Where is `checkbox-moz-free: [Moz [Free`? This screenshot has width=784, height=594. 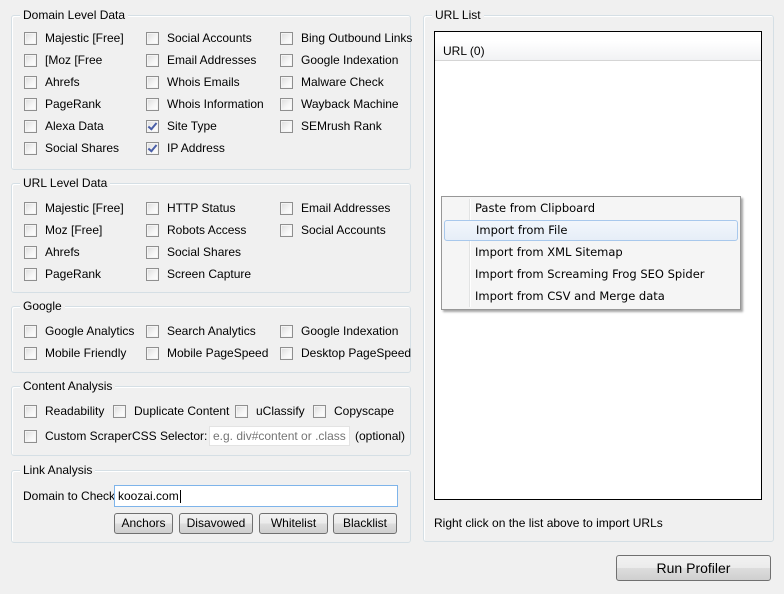
checkbox-moz-free: [Moz [Free is located at coordinates (63, 60).